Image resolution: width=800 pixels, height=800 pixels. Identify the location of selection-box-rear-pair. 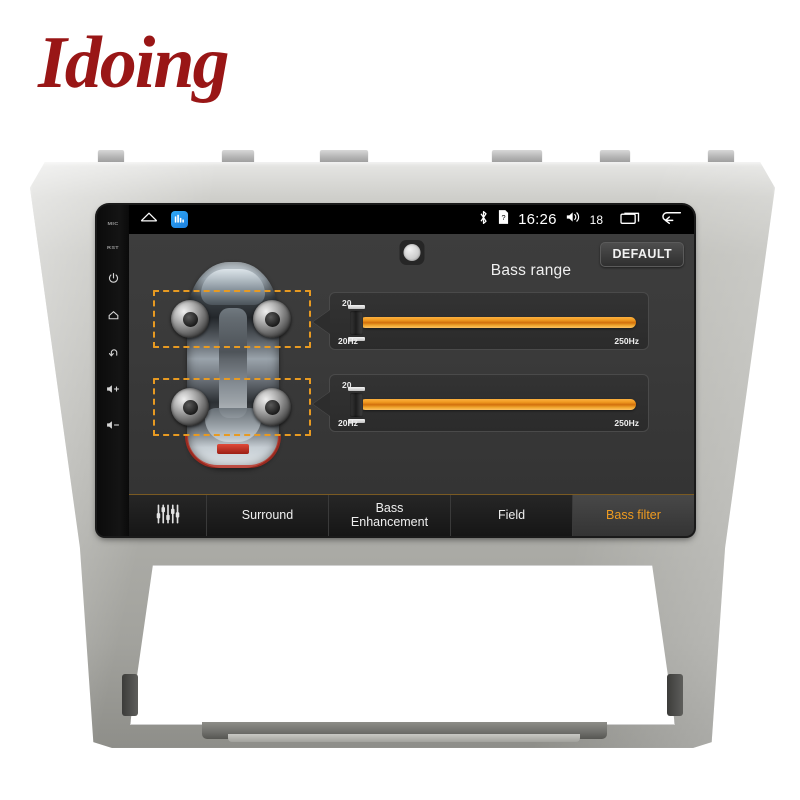
(232, 407).